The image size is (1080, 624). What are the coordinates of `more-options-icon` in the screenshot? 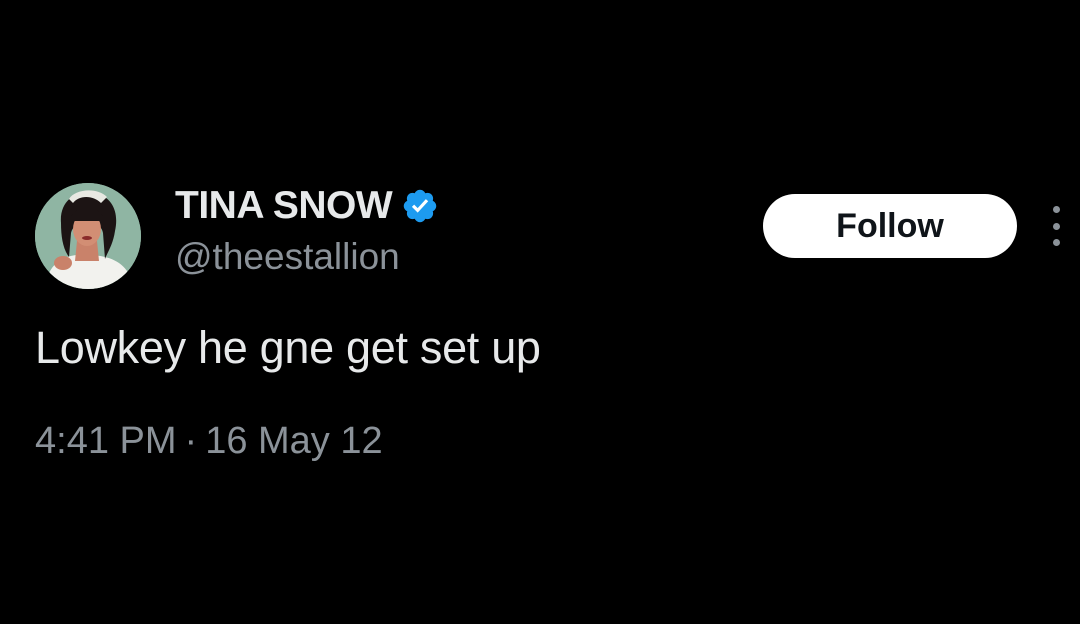 It's located at (1056, 226).